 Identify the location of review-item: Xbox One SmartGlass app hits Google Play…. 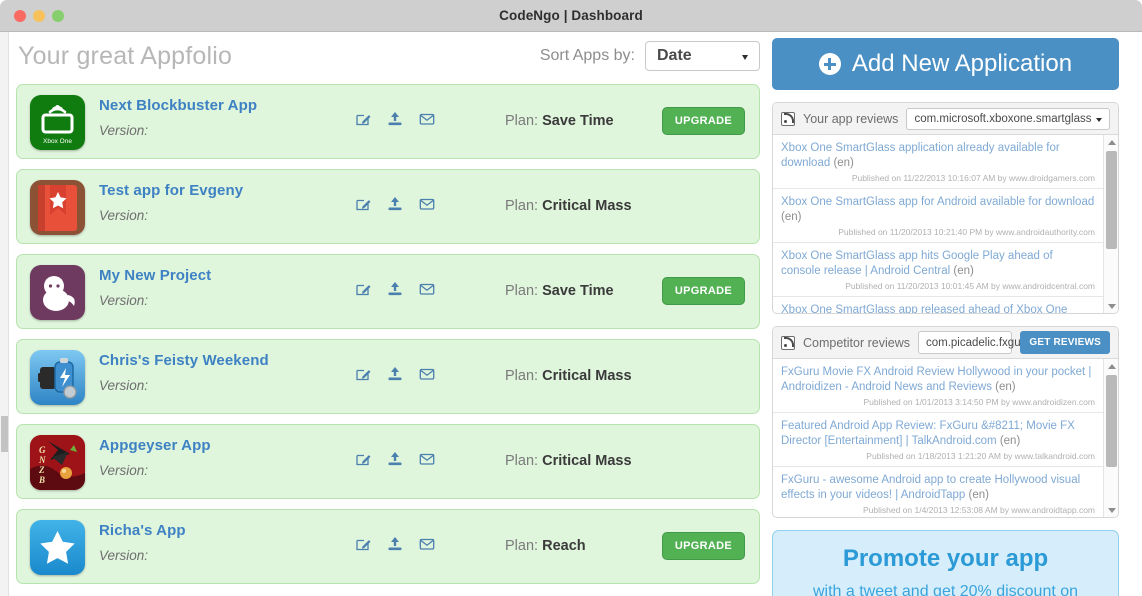
(938, 270).